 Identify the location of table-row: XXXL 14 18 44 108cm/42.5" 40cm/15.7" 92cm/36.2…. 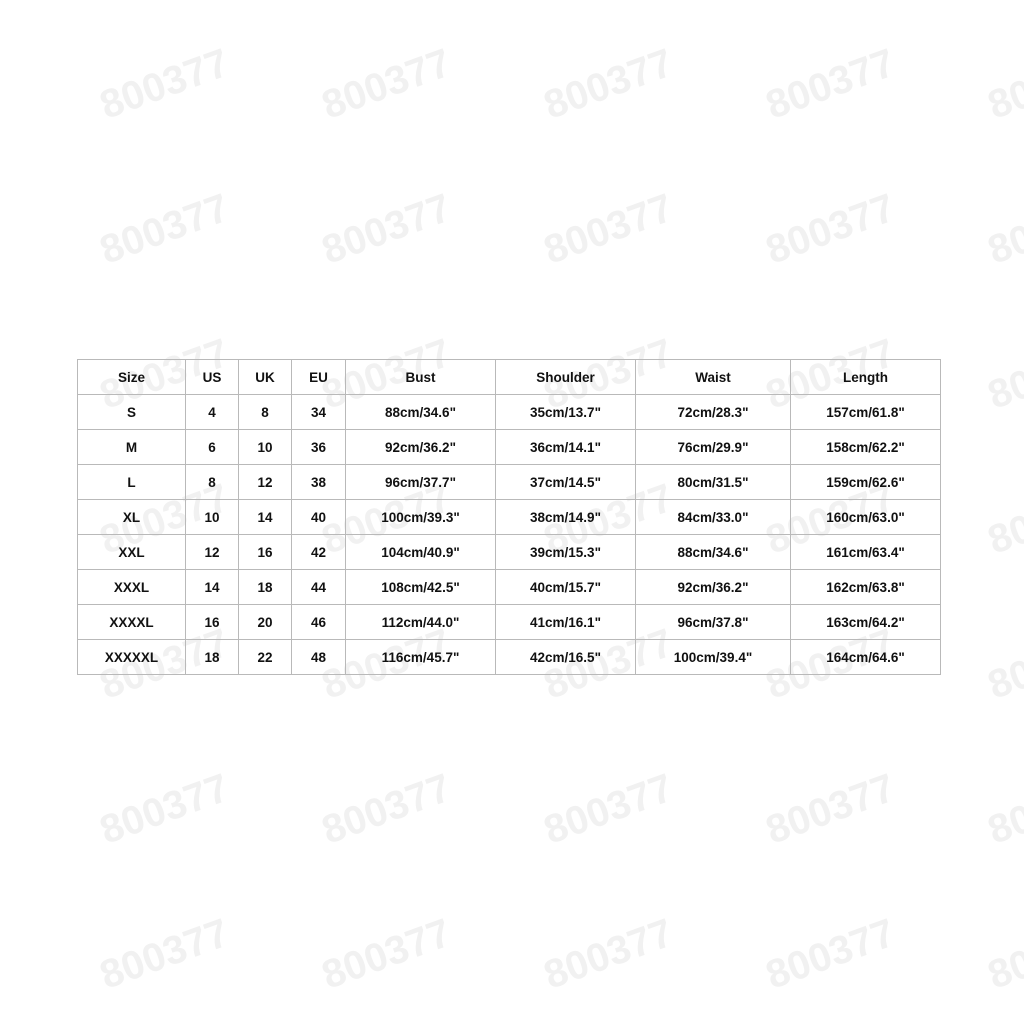
(509, 587).